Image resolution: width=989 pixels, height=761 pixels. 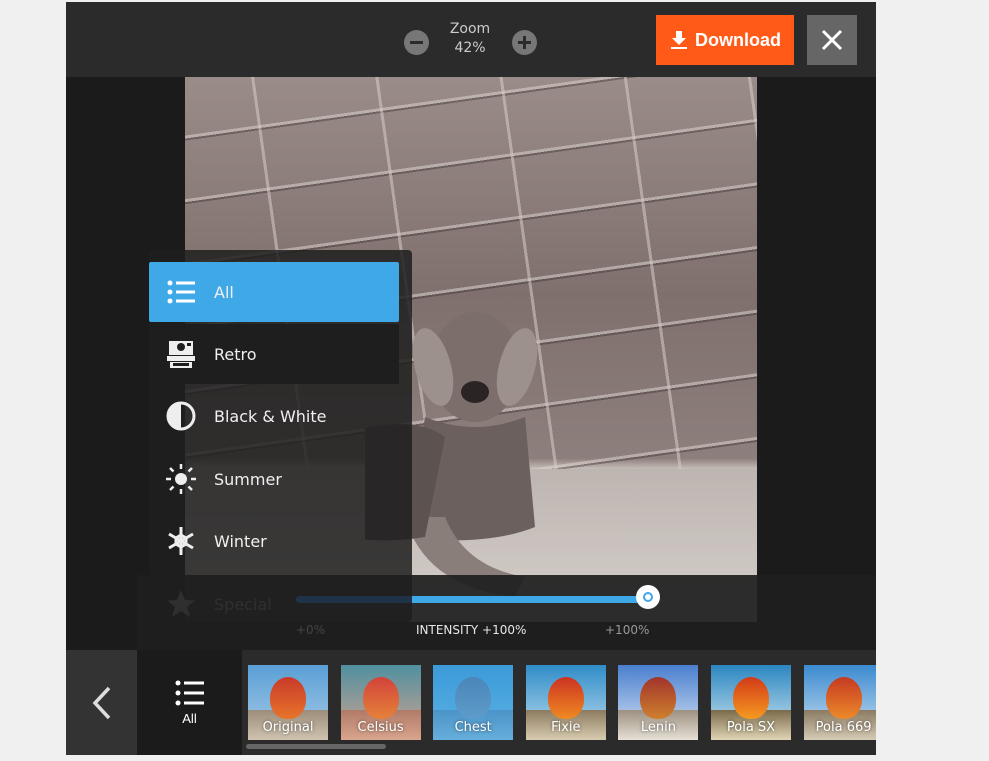 I want to click on download-label: Download, so click(x=738, y=39).